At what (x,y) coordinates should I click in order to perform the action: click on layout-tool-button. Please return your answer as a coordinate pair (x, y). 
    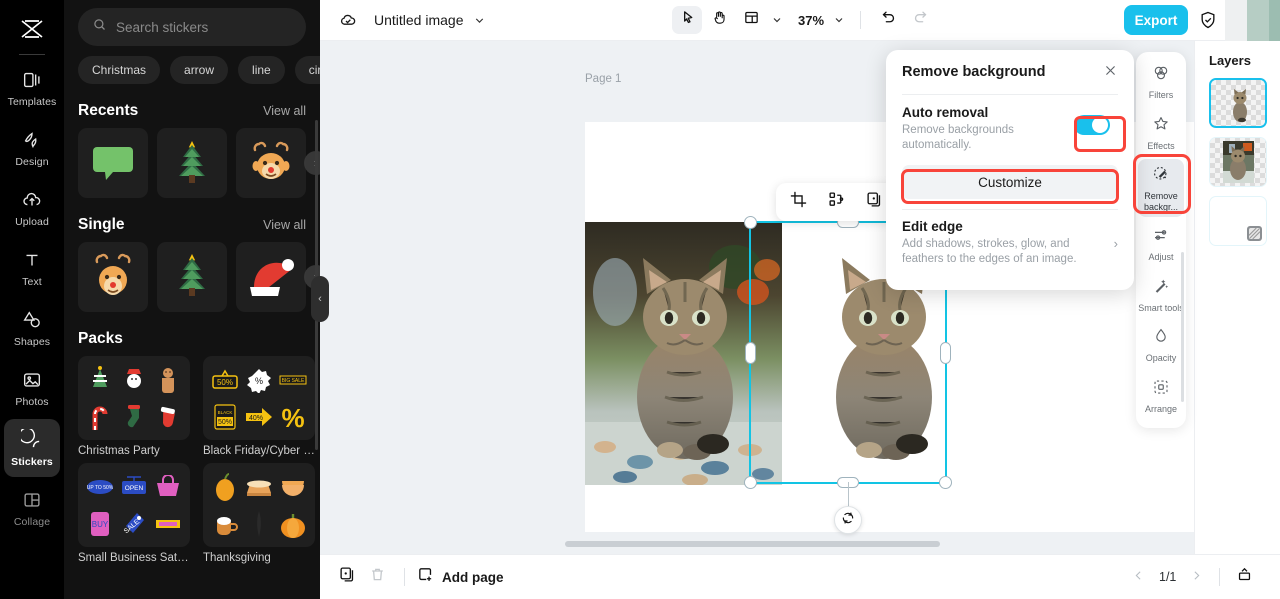
    Looking at the image, I should click on (751, 20).